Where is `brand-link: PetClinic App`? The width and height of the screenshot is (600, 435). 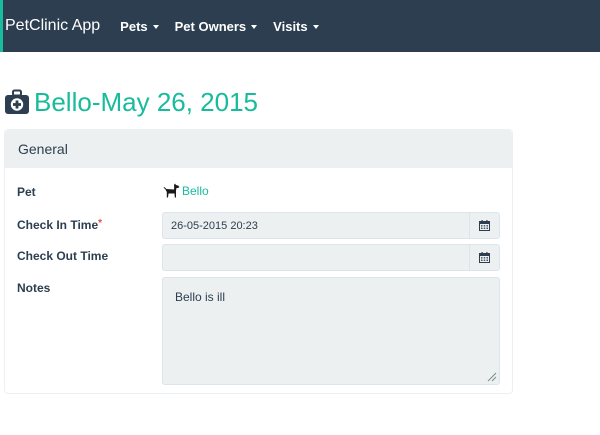
brand-link: PetClinic App is located at coordinates (52, 26).